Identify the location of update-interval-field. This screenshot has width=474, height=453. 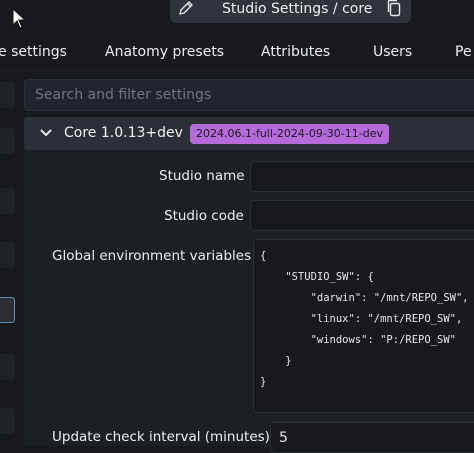
(372, 437).